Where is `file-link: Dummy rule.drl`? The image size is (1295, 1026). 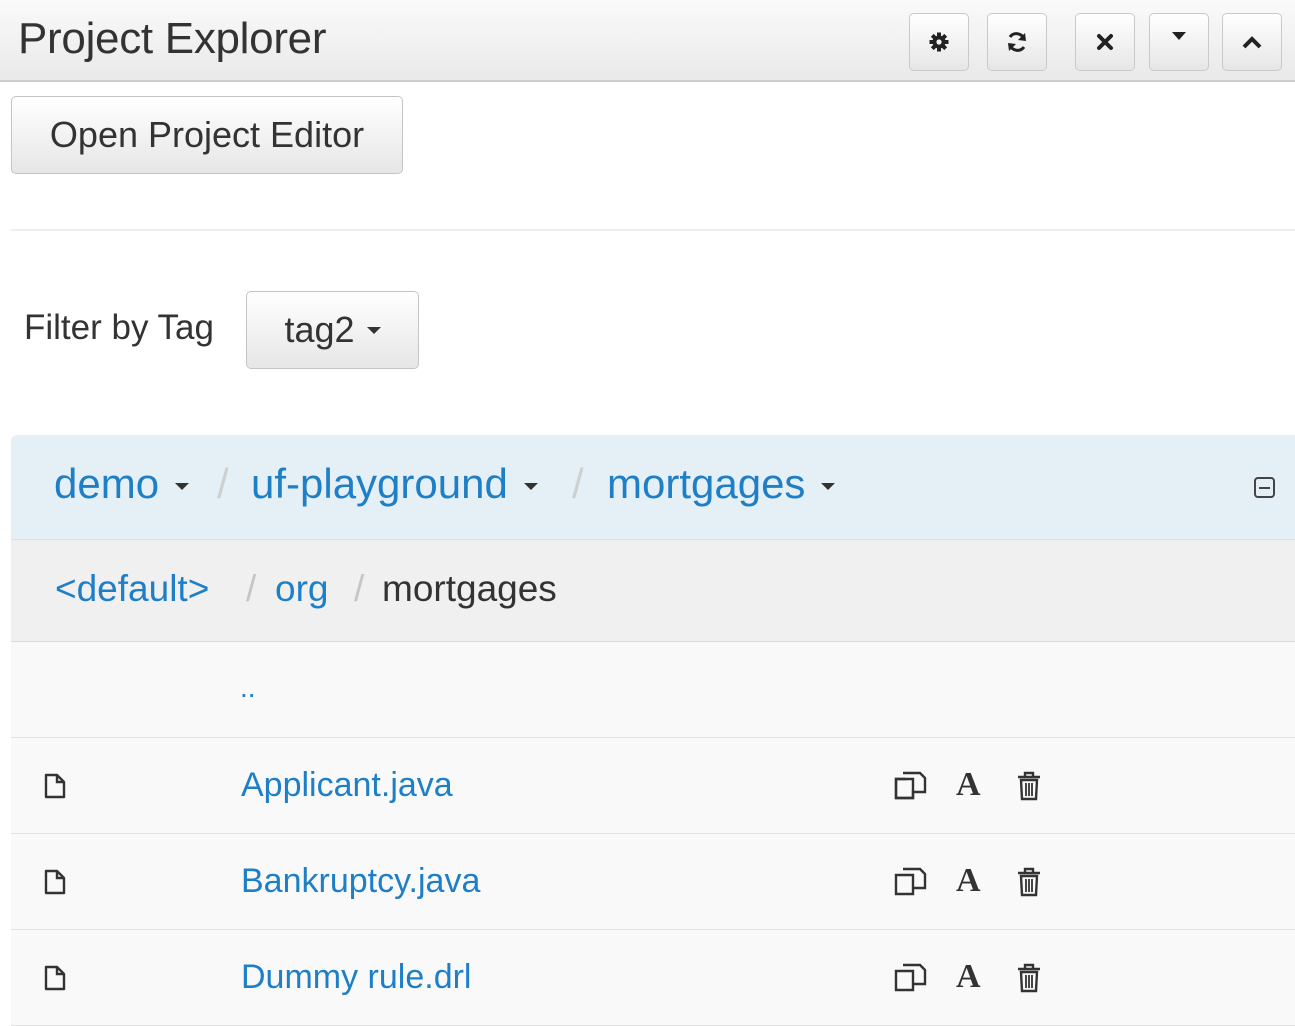
file-link: Dummy rule.drl is located at coordinates (356, 977).